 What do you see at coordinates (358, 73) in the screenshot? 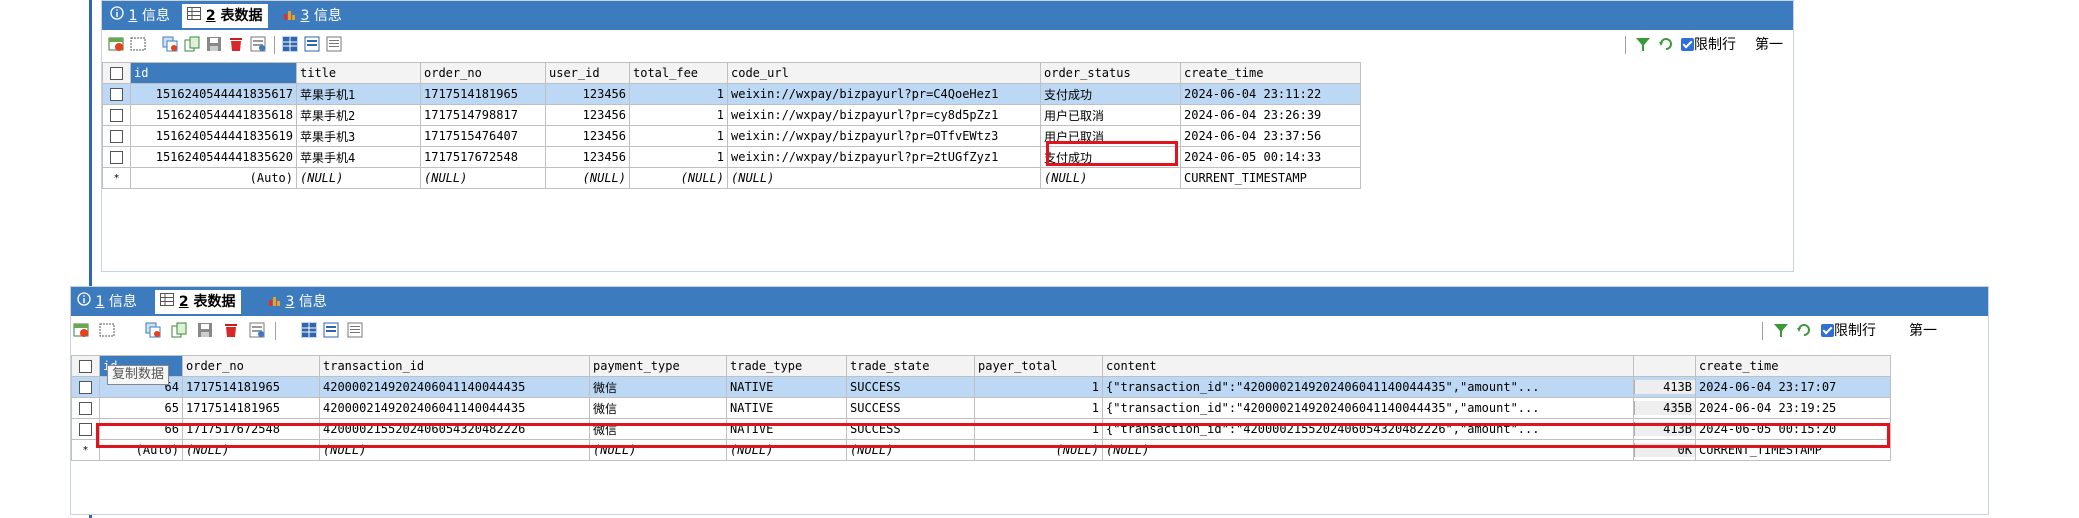
I see `col-header: title` at bounding box center [358, 73].